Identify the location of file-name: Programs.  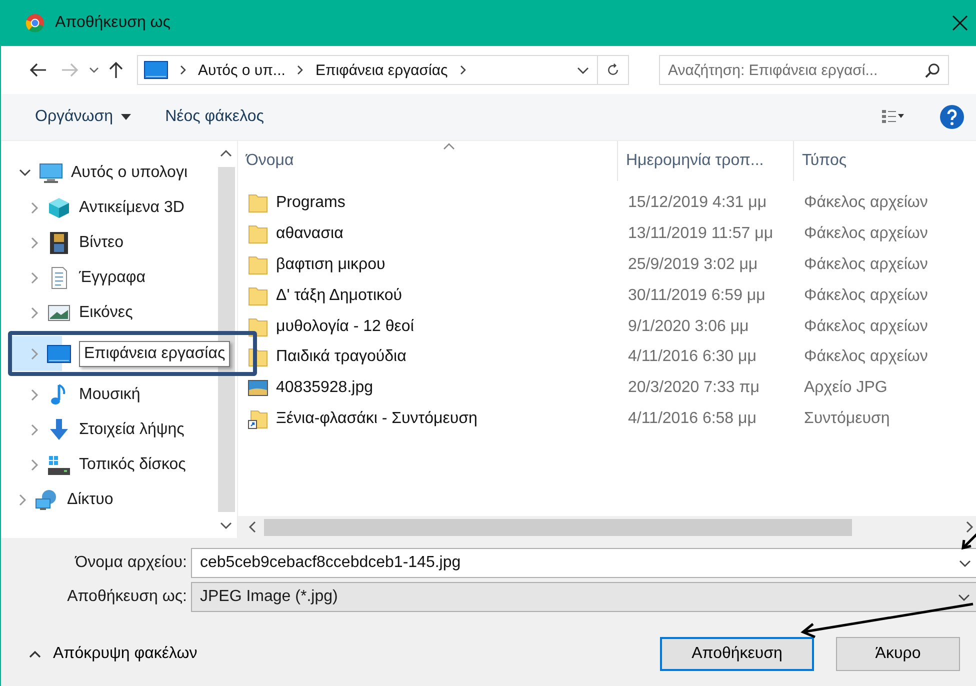
(311, 203).